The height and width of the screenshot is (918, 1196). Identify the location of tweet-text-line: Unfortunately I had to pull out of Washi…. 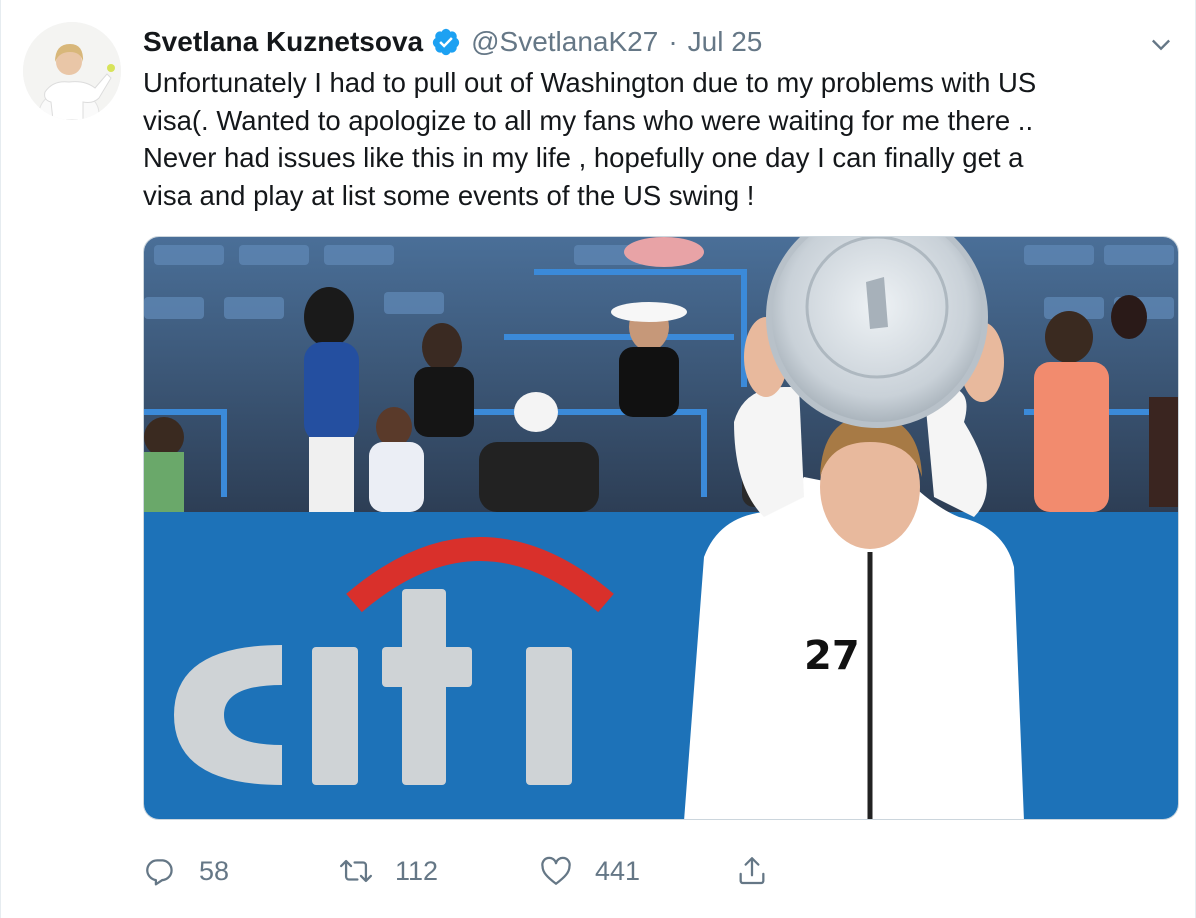
(590, 82).